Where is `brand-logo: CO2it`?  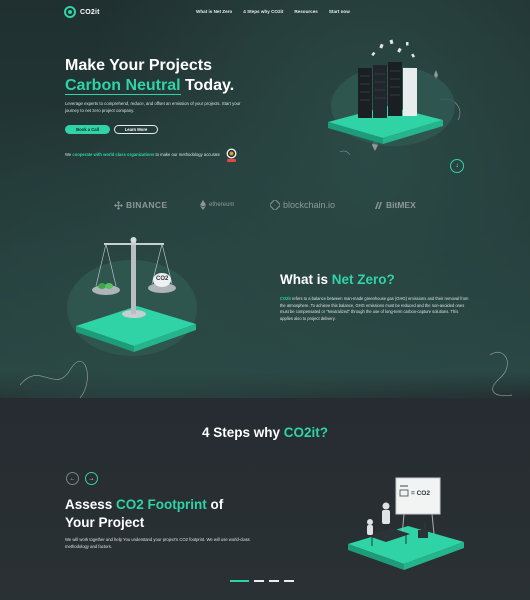 brand-logo: CO2it is located at coordinates (82, 12).